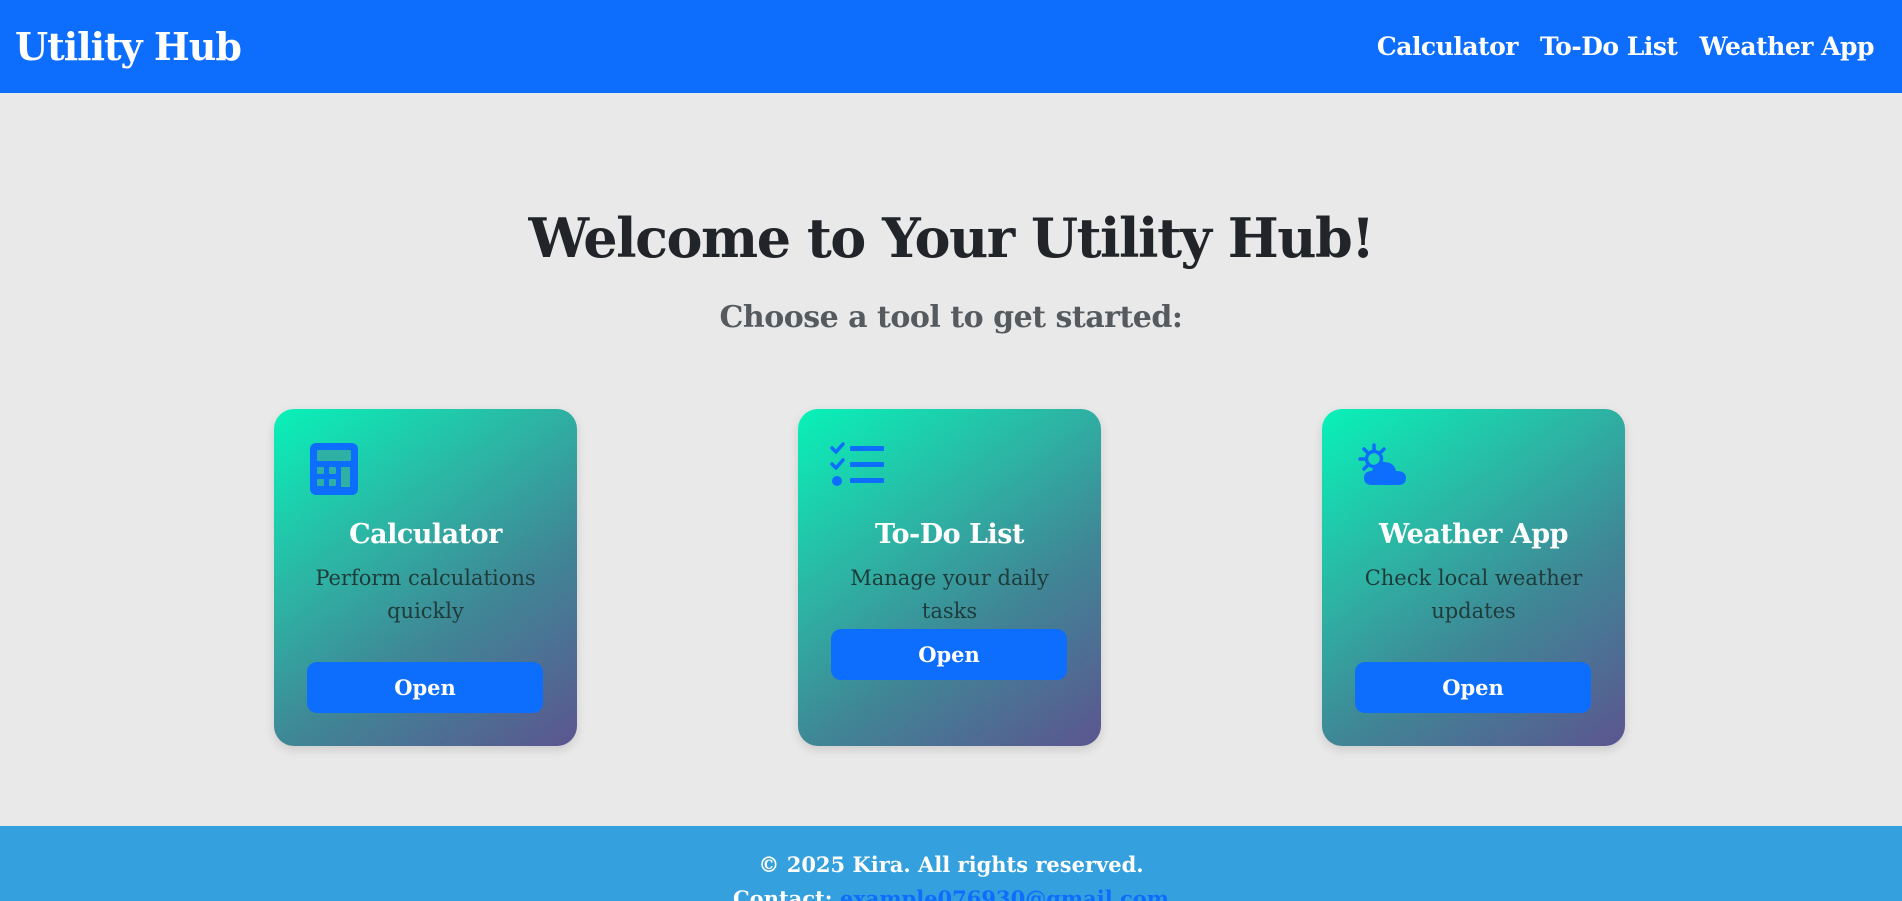 This screenshot has height=901, width=1902. I want to click on card-title: To-Do List, so click(949, 534).